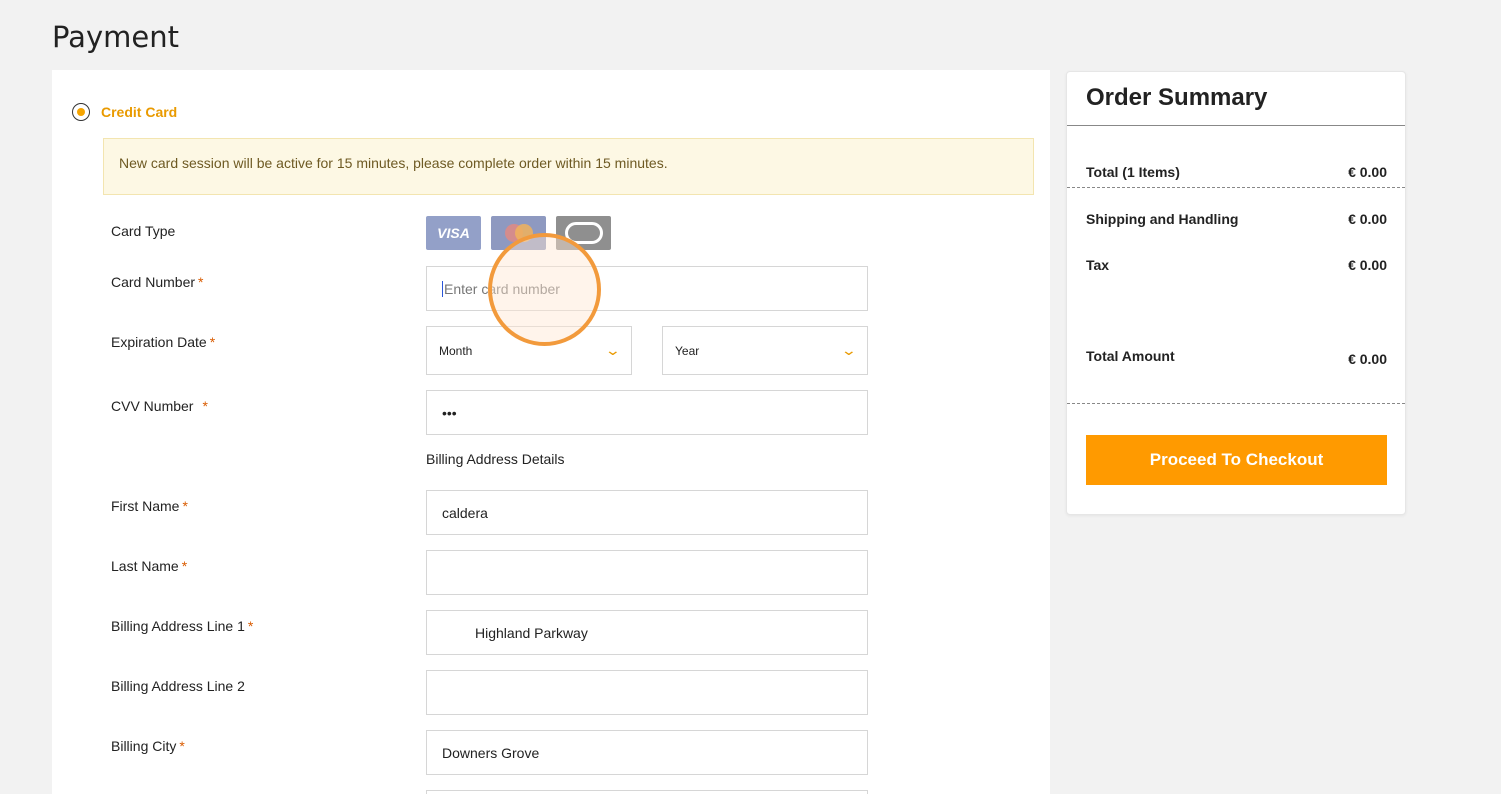 The width and height of the screenshot is (1501, 794). What do you see at coordinates (647, 412) in the screenshot?
I see `cvv-input: •••` at bounding box center [647, 412].